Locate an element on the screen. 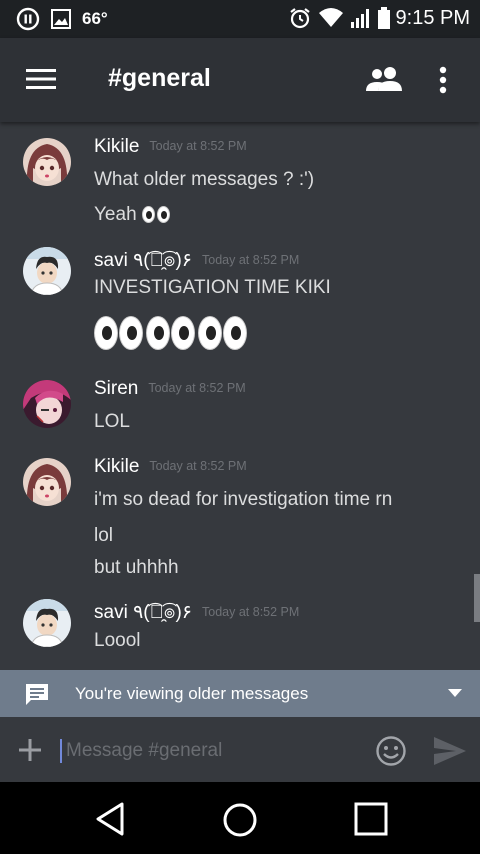 The image size is (480, 854). system-nav-bar is located at coordinates (240, 818).